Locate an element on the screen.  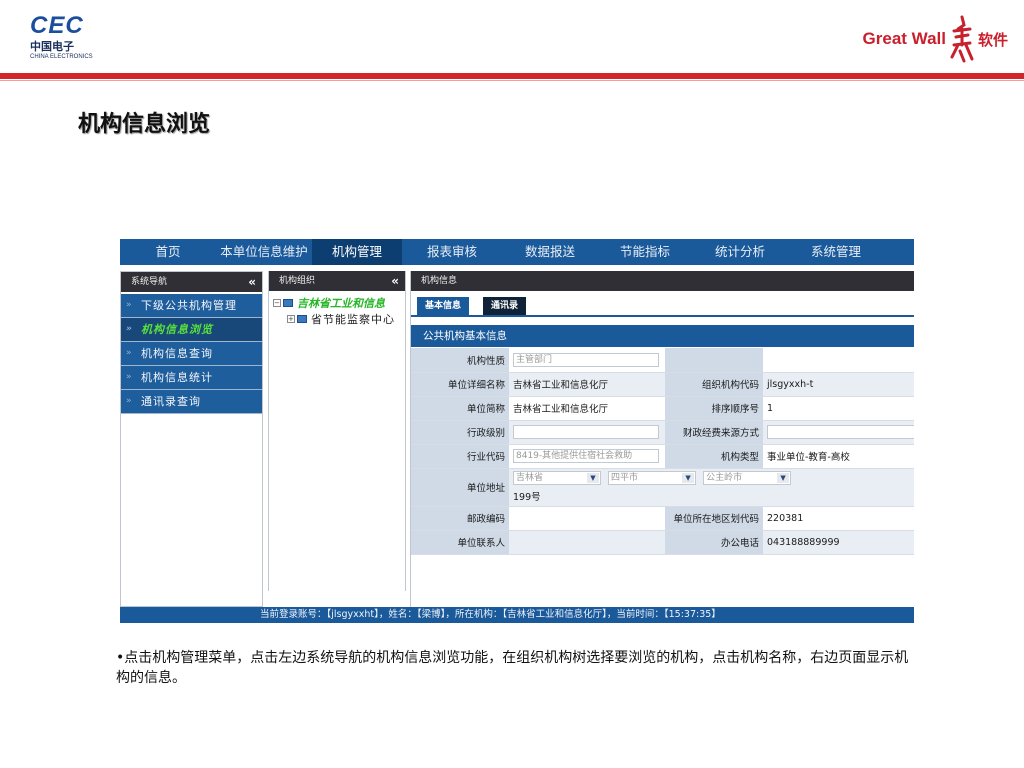
nav-unit-info: 本单位信息维护 is located at coordinates (264, 252).